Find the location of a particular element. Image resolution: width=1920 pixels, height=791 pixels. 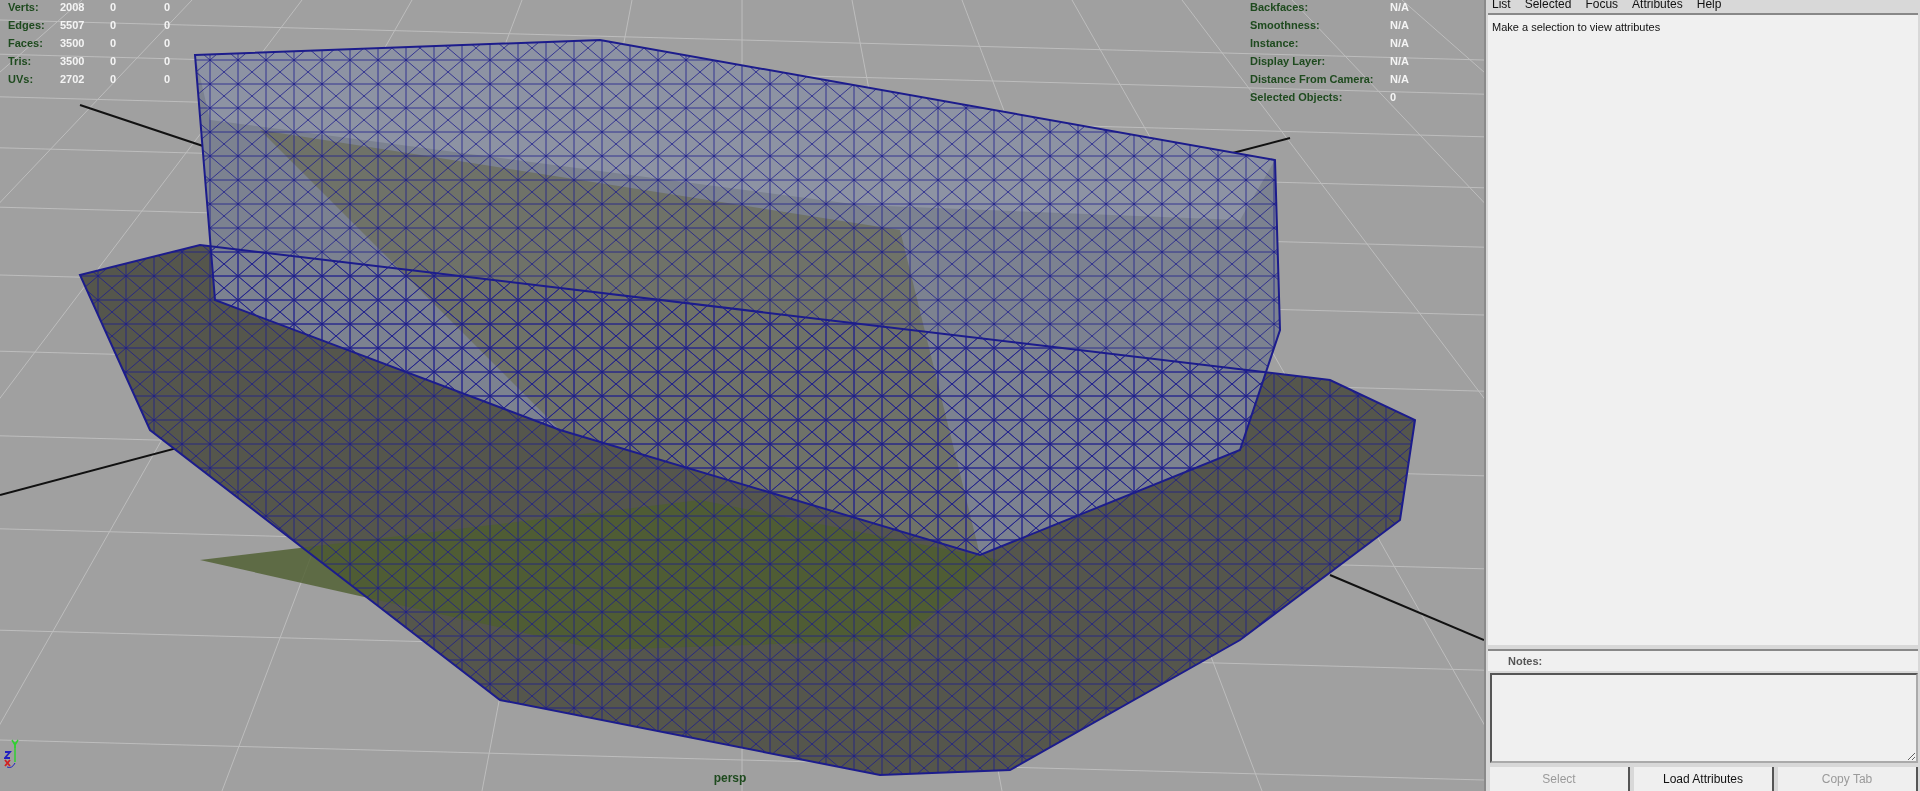

detail-label: Display Layer: is located at coordinates (1288, 61).